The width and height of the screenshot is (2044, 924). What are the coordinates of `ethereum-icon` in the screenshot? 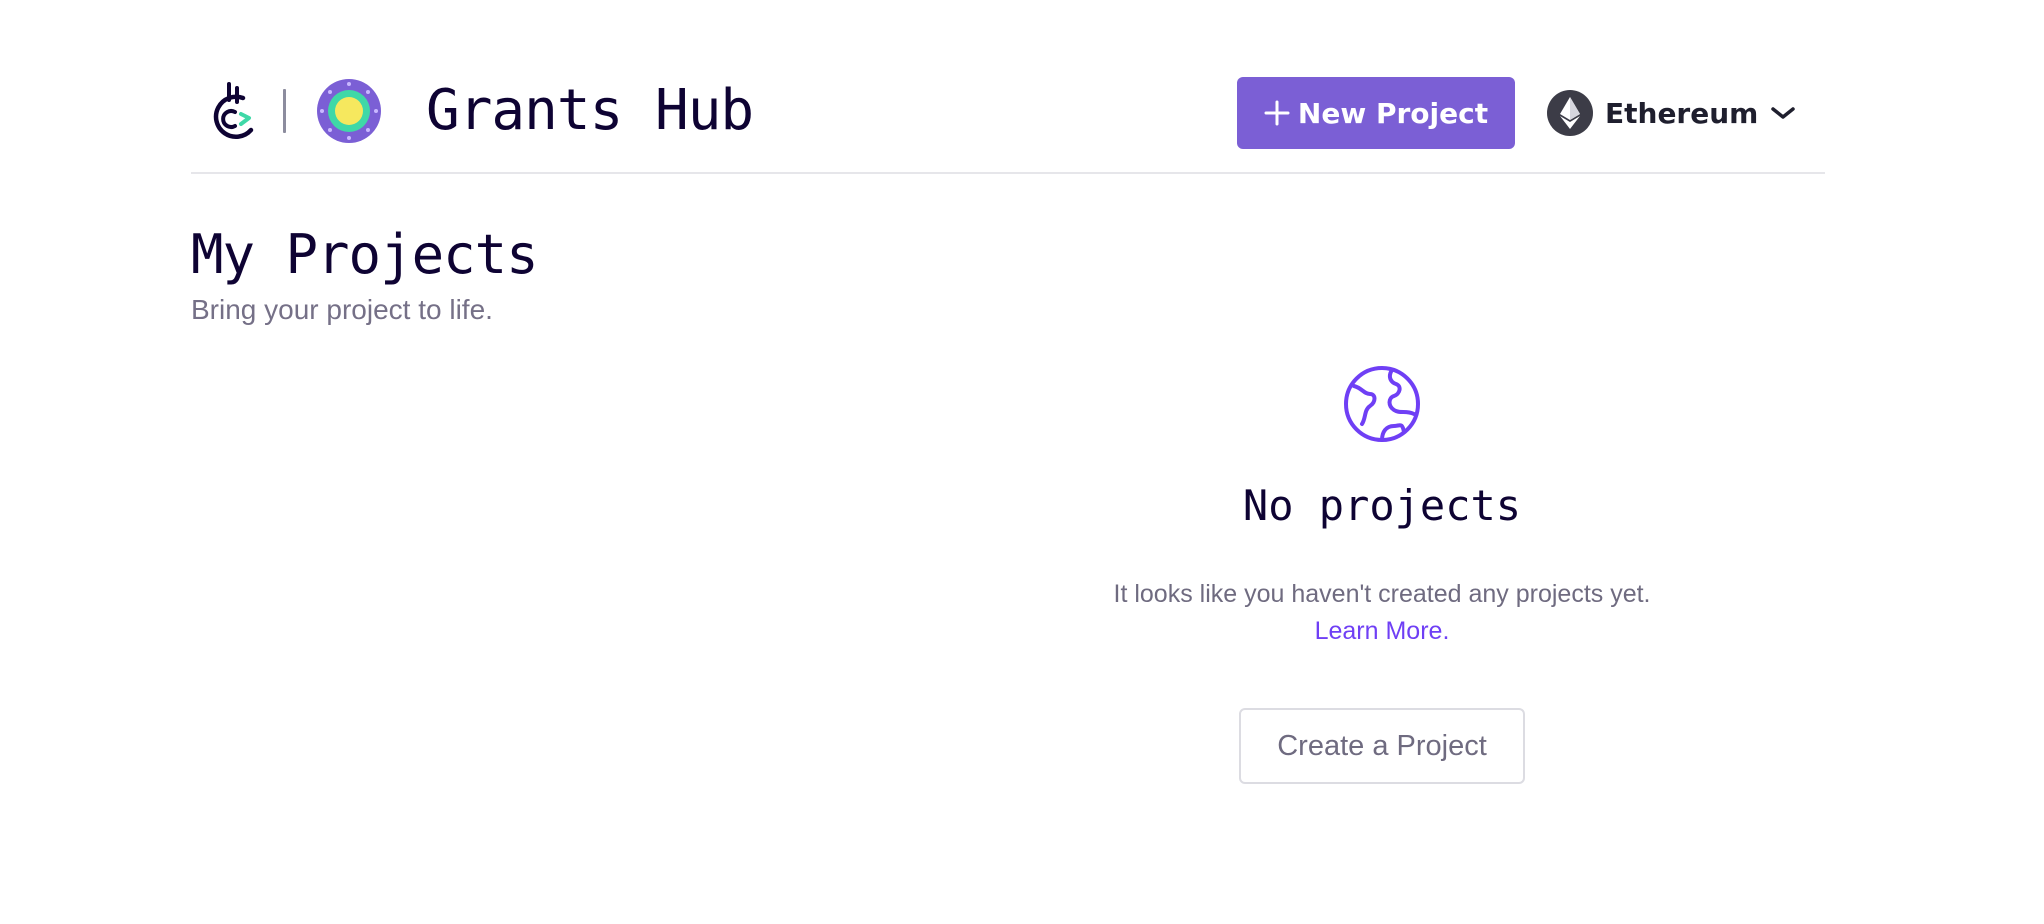 It's located at (1570, 113).